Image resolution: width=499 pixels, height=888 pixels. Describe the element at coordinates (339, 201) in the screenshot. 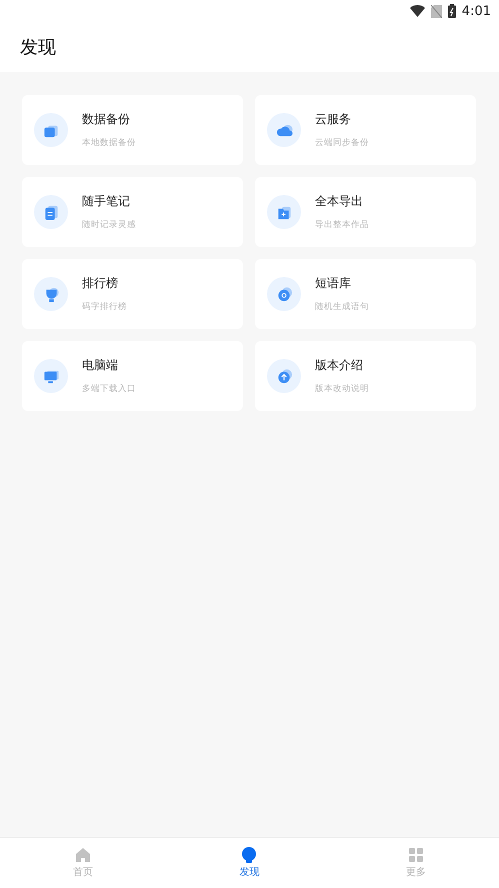

I see `card-title: 全本导出` at that location.